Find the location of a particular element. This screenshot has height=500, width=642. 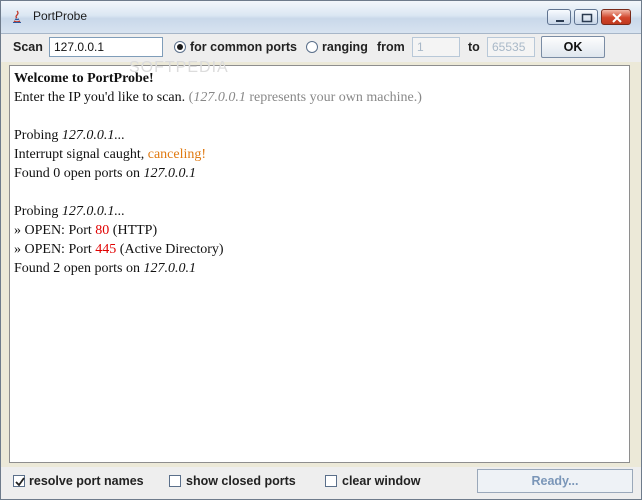

minimize-button is located at coordinates (559, 17).